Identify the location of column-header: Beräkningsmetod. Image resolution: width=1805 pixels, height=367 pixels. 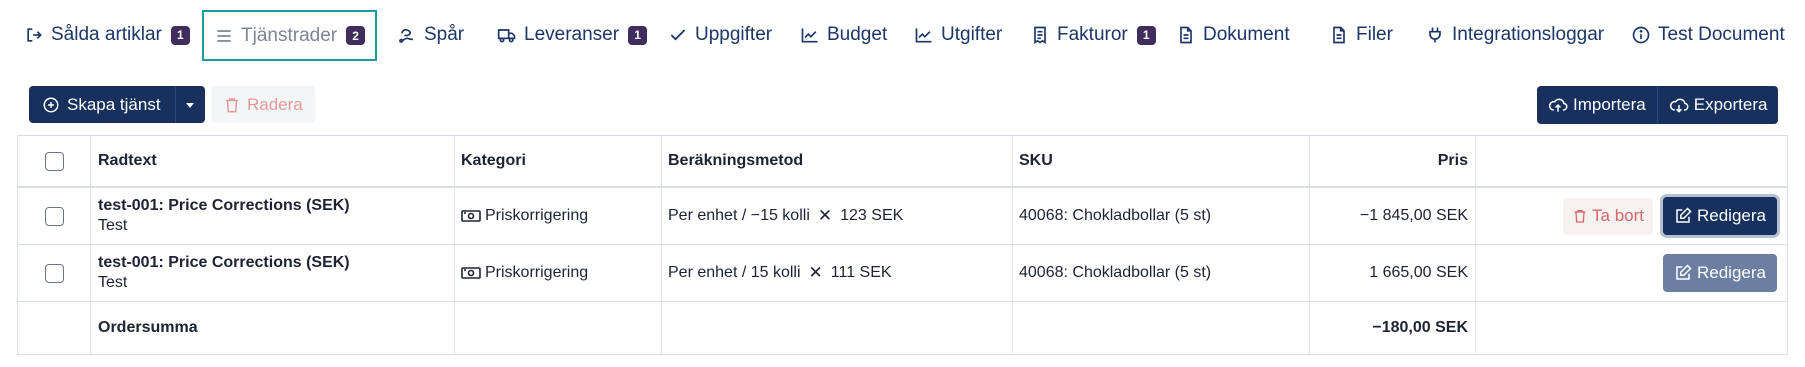
(736, 160).